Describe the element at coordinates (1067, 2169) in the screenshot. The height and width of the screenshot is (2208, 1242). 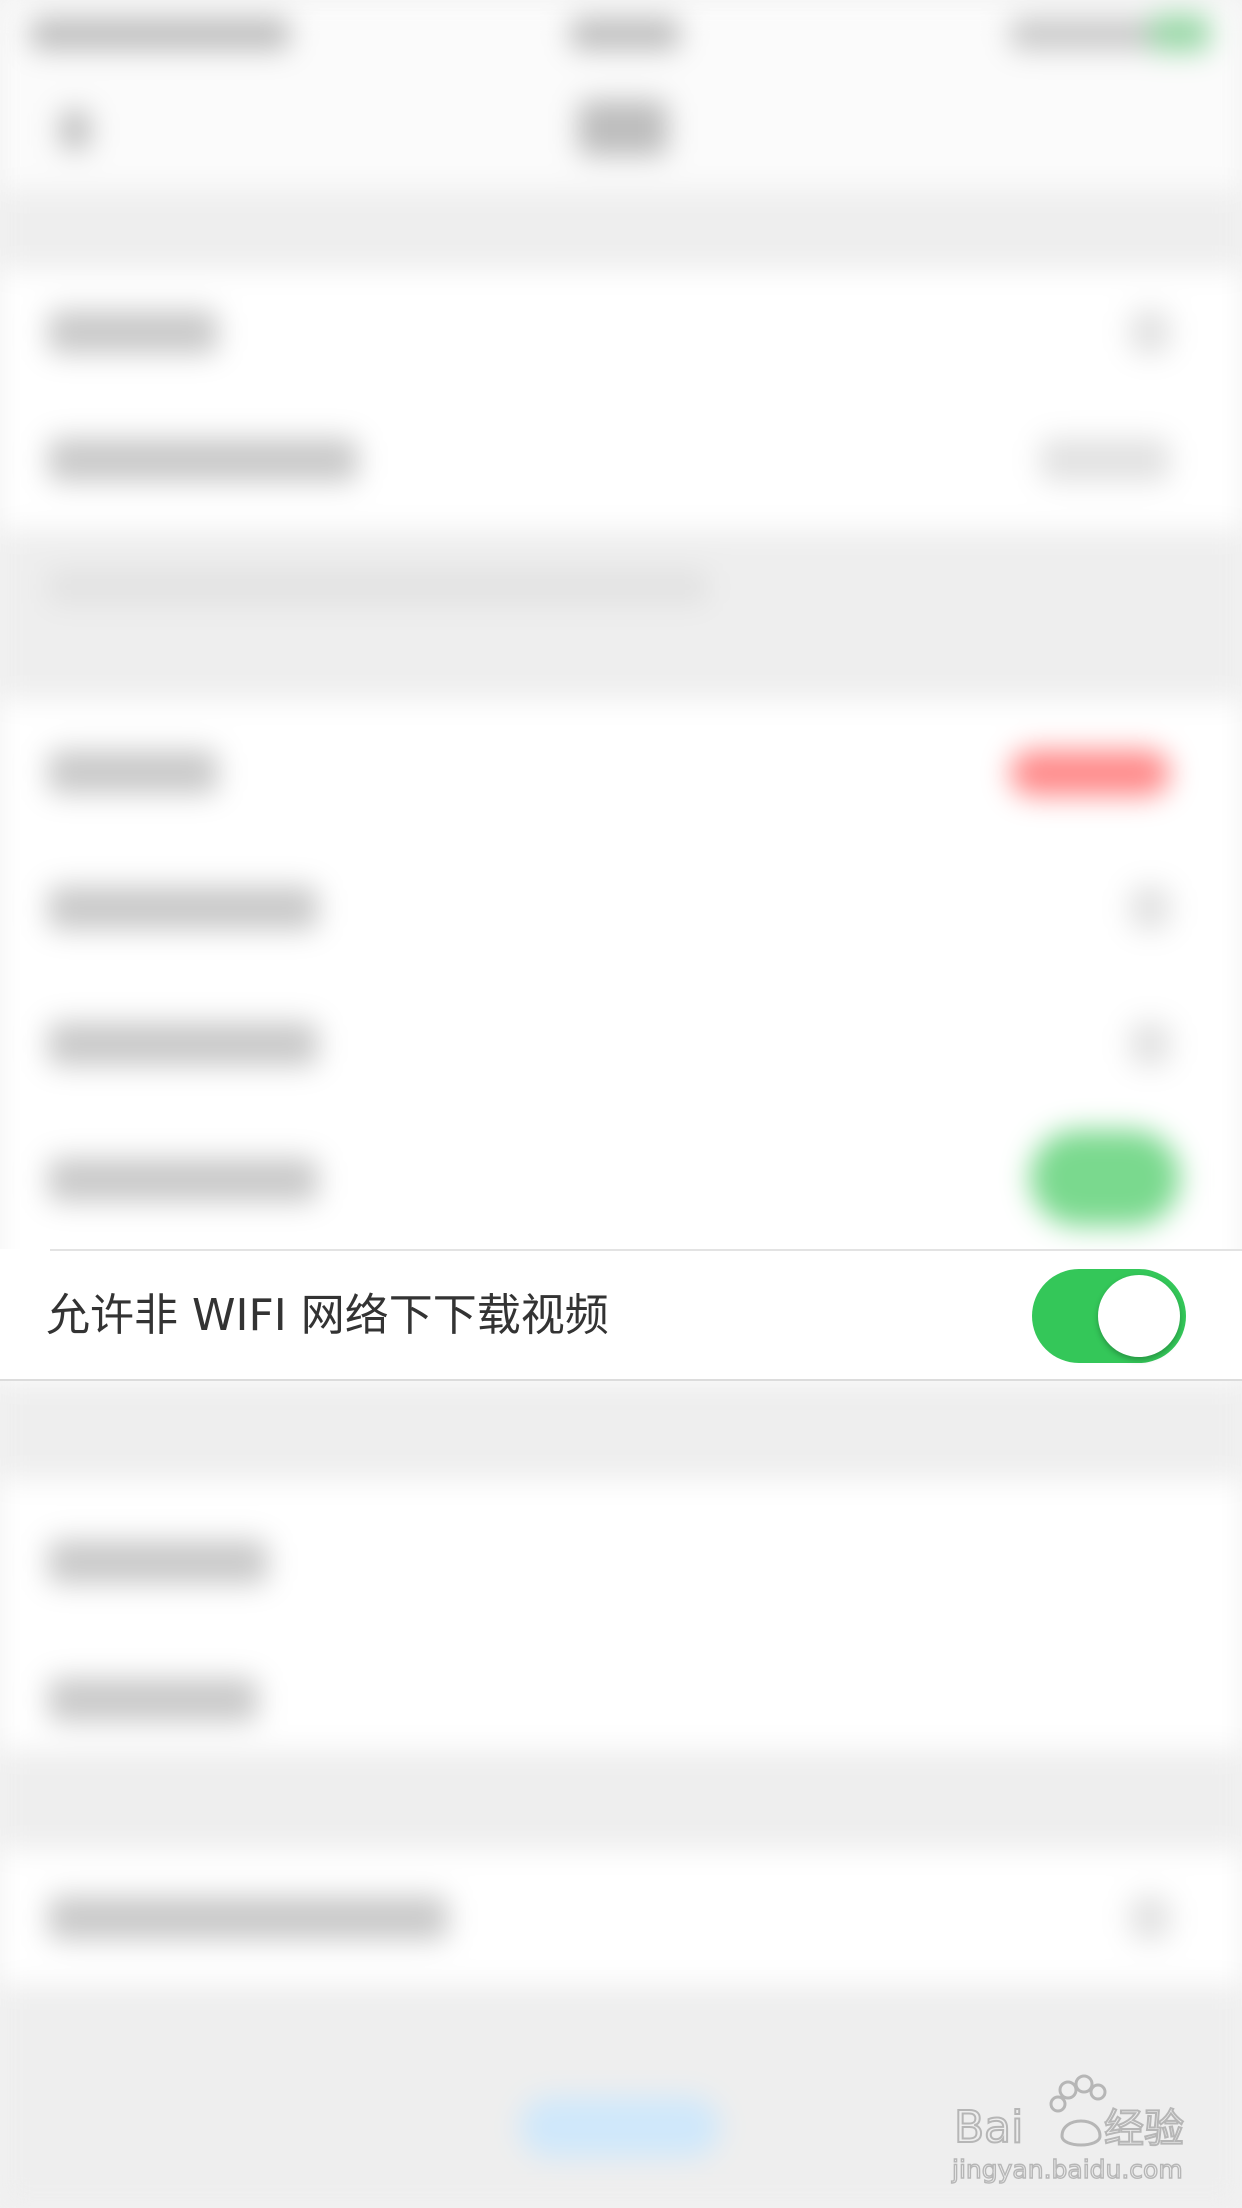
I see `svg-text: jingyan.baidu.com` at that location.